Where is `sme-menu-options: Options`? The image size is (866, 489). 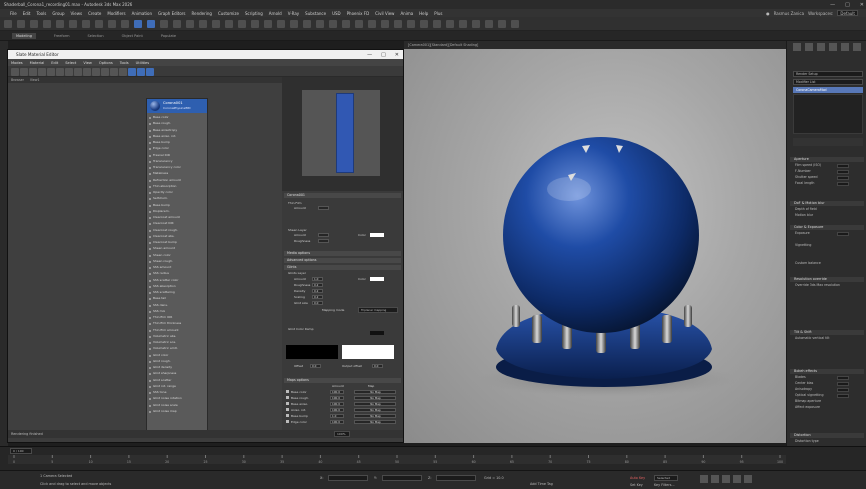
sme-menu-options: Options is located at coordinates (106, 63).